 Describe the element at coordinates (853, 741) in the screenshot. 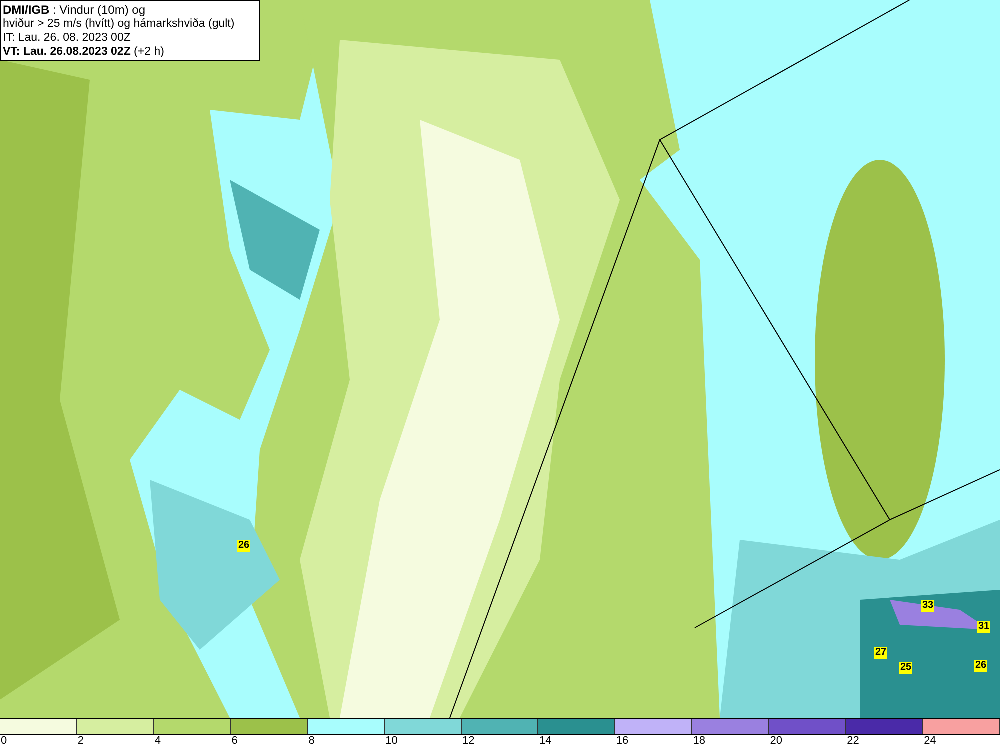

I see `legend-tick: 22` at that location.